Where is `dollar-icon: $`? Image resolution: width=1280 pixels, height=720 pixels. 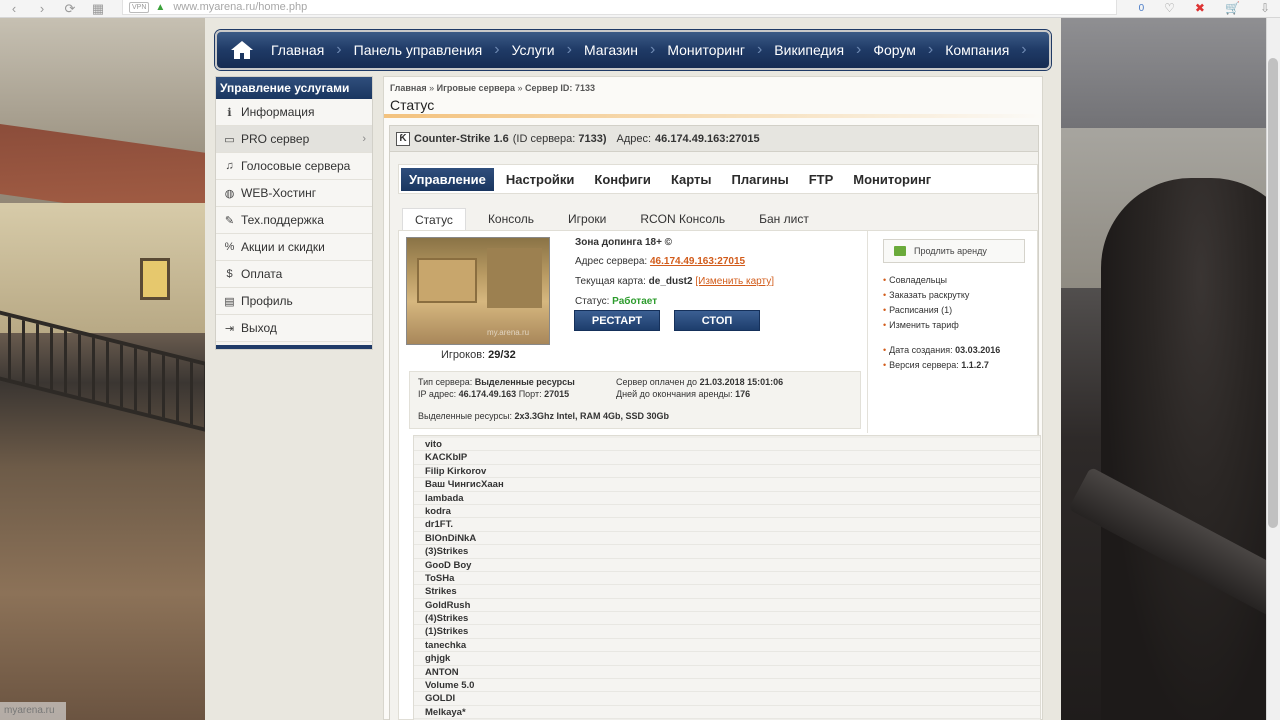
dollar-icon: $ is located at coordinates (229, 274).